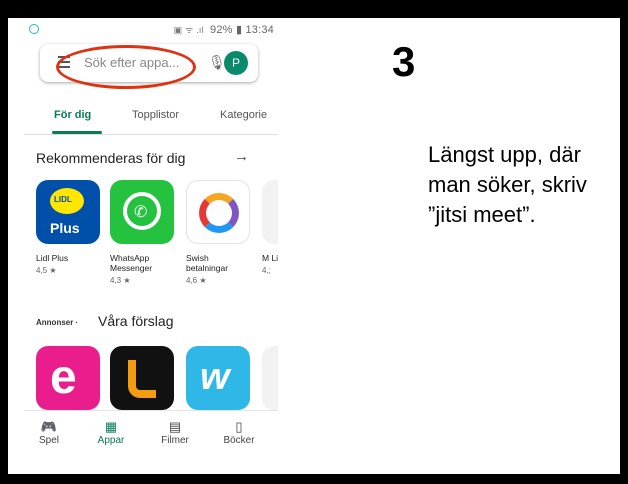 The image size is (628, 484). Describe the element at coordinates (270, 258) in the screenshot. I see `app-name: M Lit` at that location.